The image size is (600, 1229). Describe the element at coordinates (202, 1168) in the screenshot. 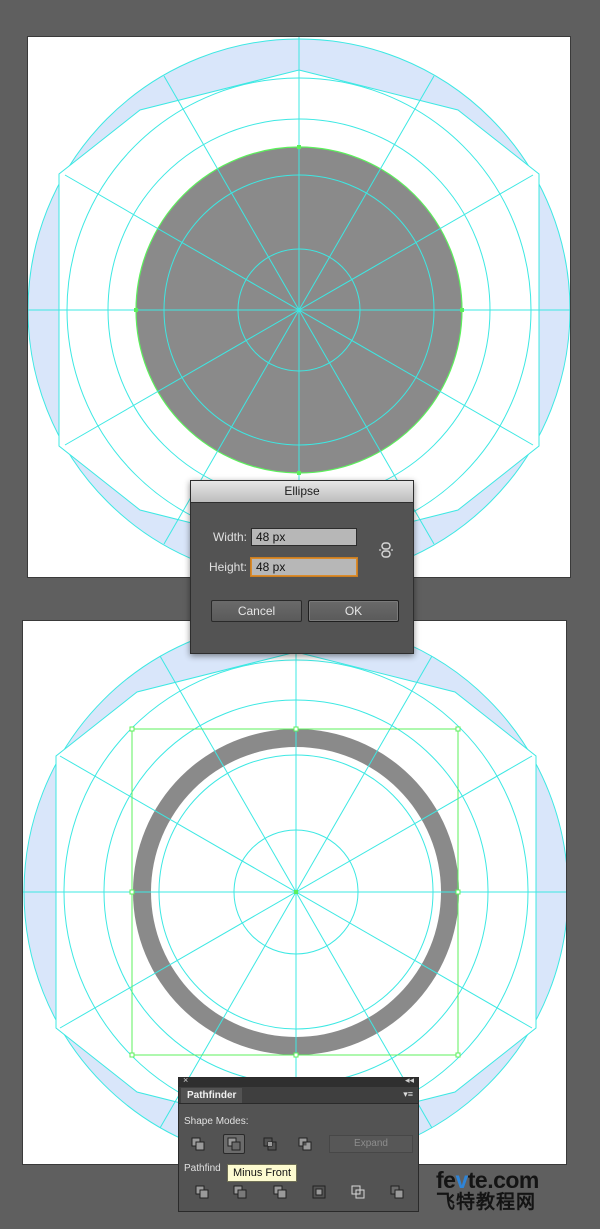

I see `pathfinders-label: Pathfind` at that location.